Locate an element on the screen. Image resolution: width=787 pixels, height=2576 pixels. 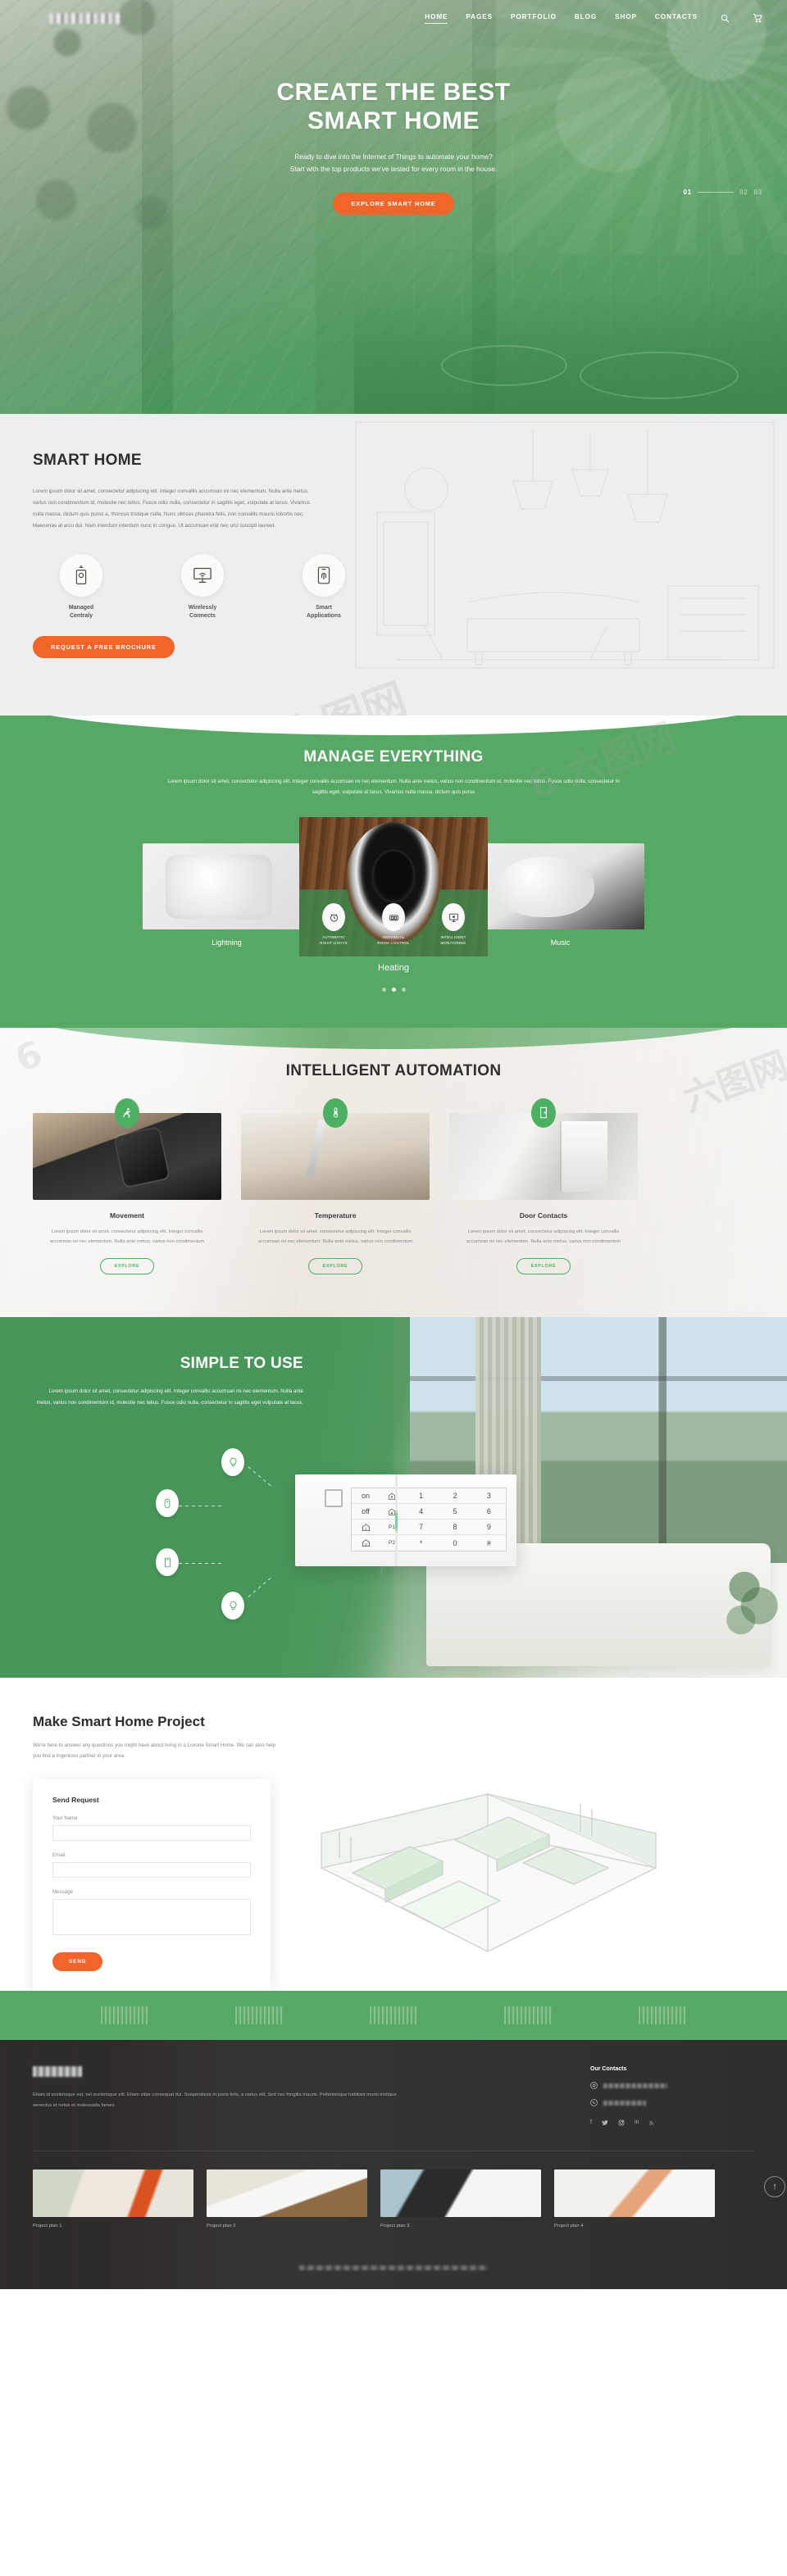
explore-smart-home-button: EXPLORE SMART HOME is located at coordinates (393, 203).